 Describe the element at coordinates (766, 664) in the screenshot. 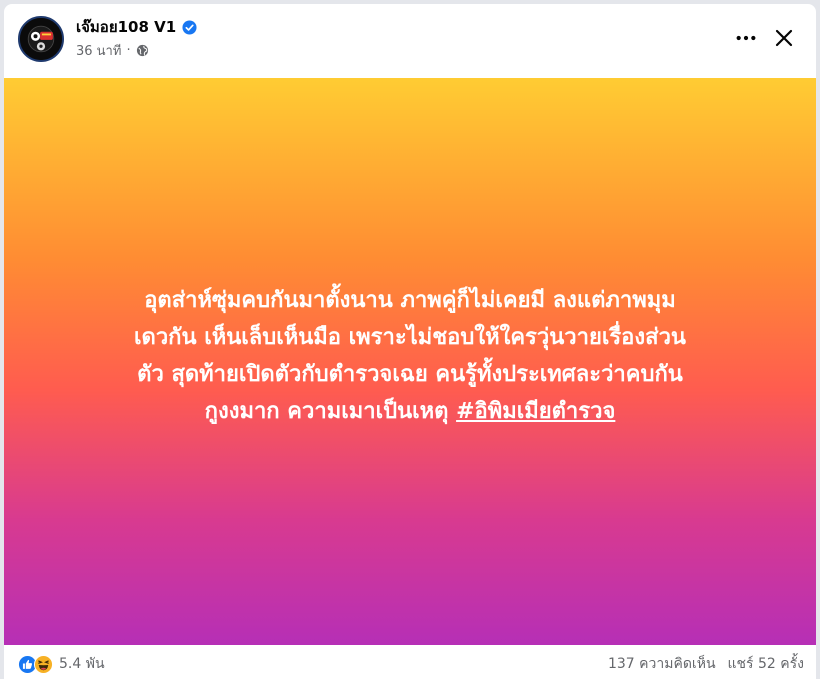

I see `share-count-link: แชร์ 52 ครั้ง` at that location.